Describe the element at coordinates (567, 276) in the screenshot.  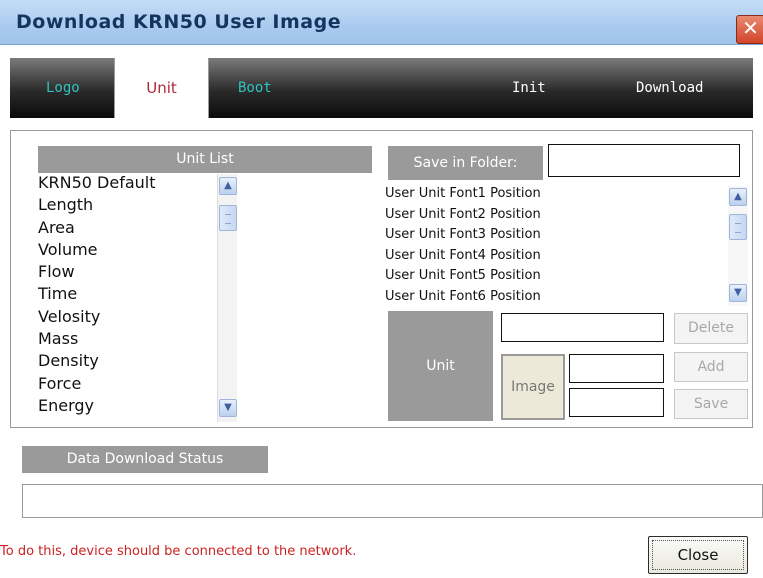
I see `list-item: User Unit Font5 Position` at that location.